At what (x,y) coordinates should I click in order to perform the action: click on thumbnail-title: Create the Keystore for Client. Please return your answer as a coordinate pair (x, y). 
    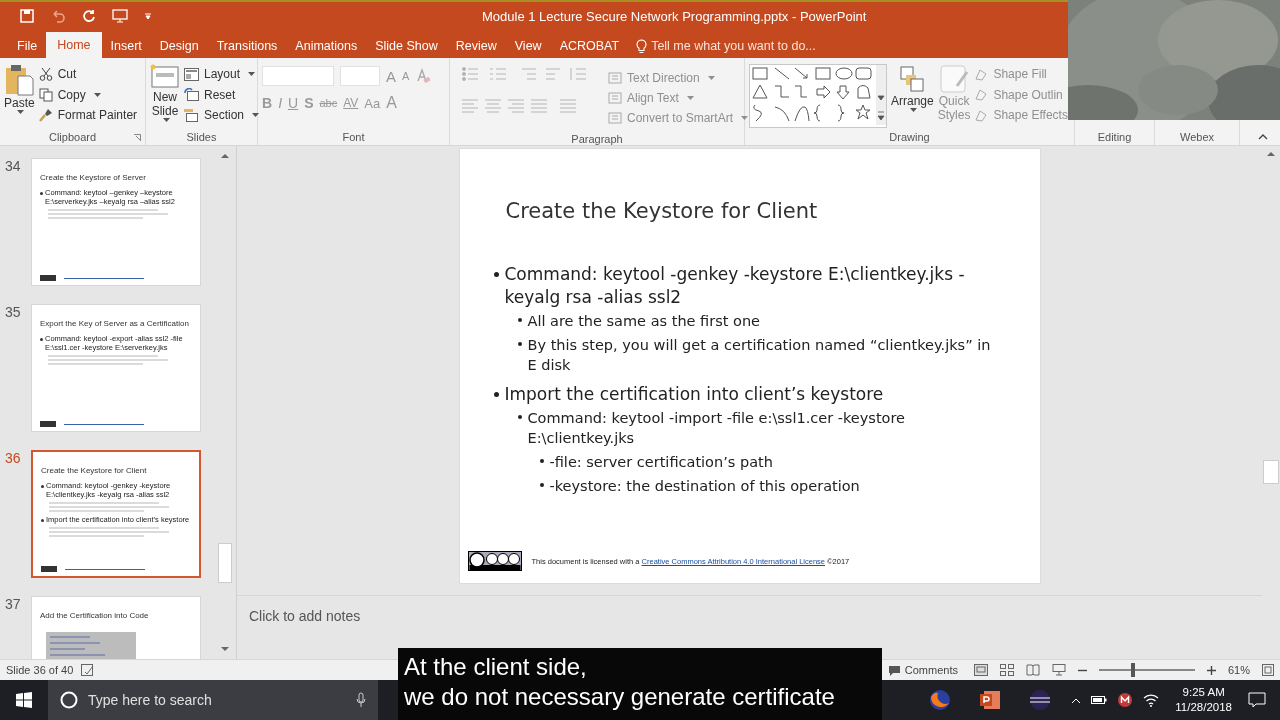
    Looking at the image, I should click on (94, 470).